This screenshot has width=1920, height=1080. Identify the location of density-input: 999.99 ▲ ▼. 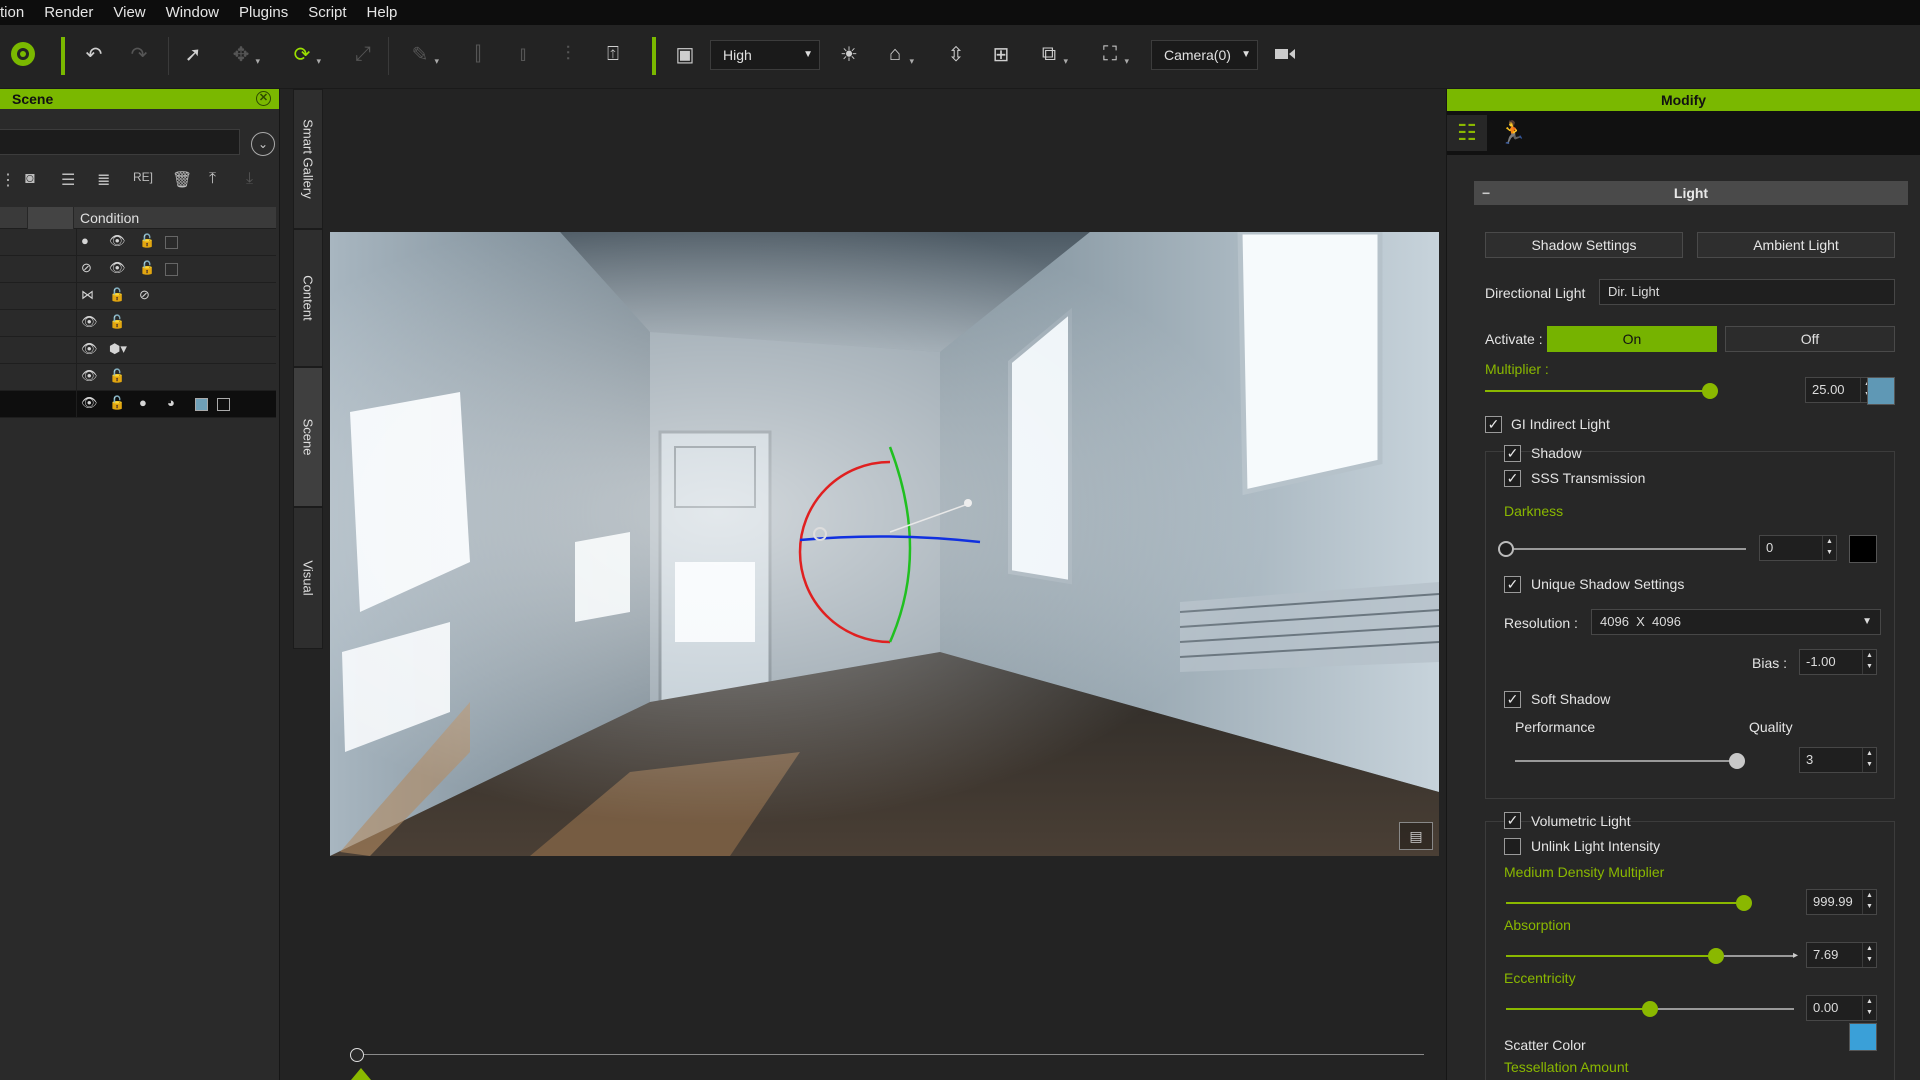
(1841, 902).